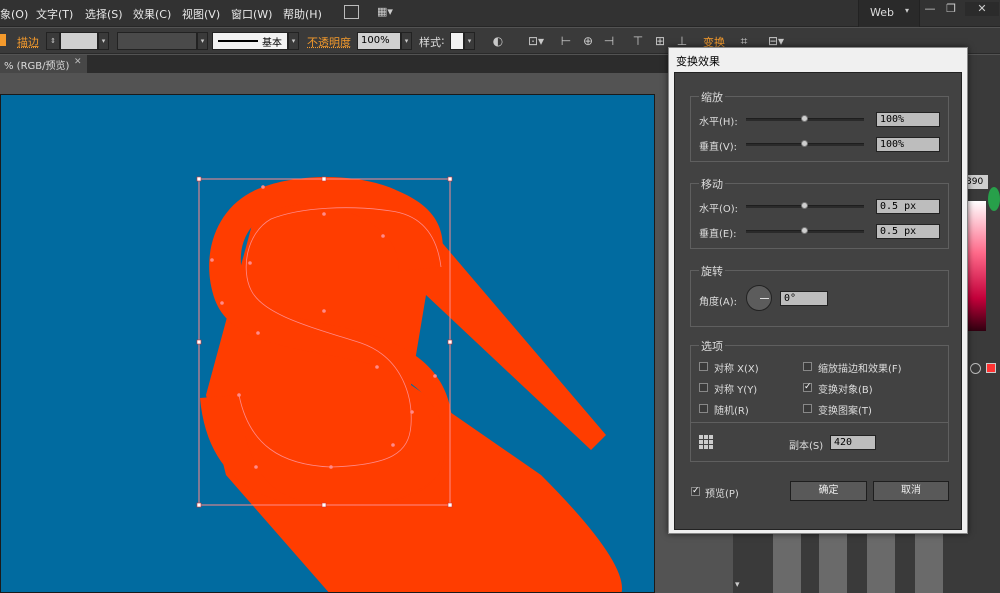 This screenshot has width=1000, height=593. Describe the element at coordinates (719, 209) in the screenshot. I see `move-horizontal-label: 水平(O):` at that location.